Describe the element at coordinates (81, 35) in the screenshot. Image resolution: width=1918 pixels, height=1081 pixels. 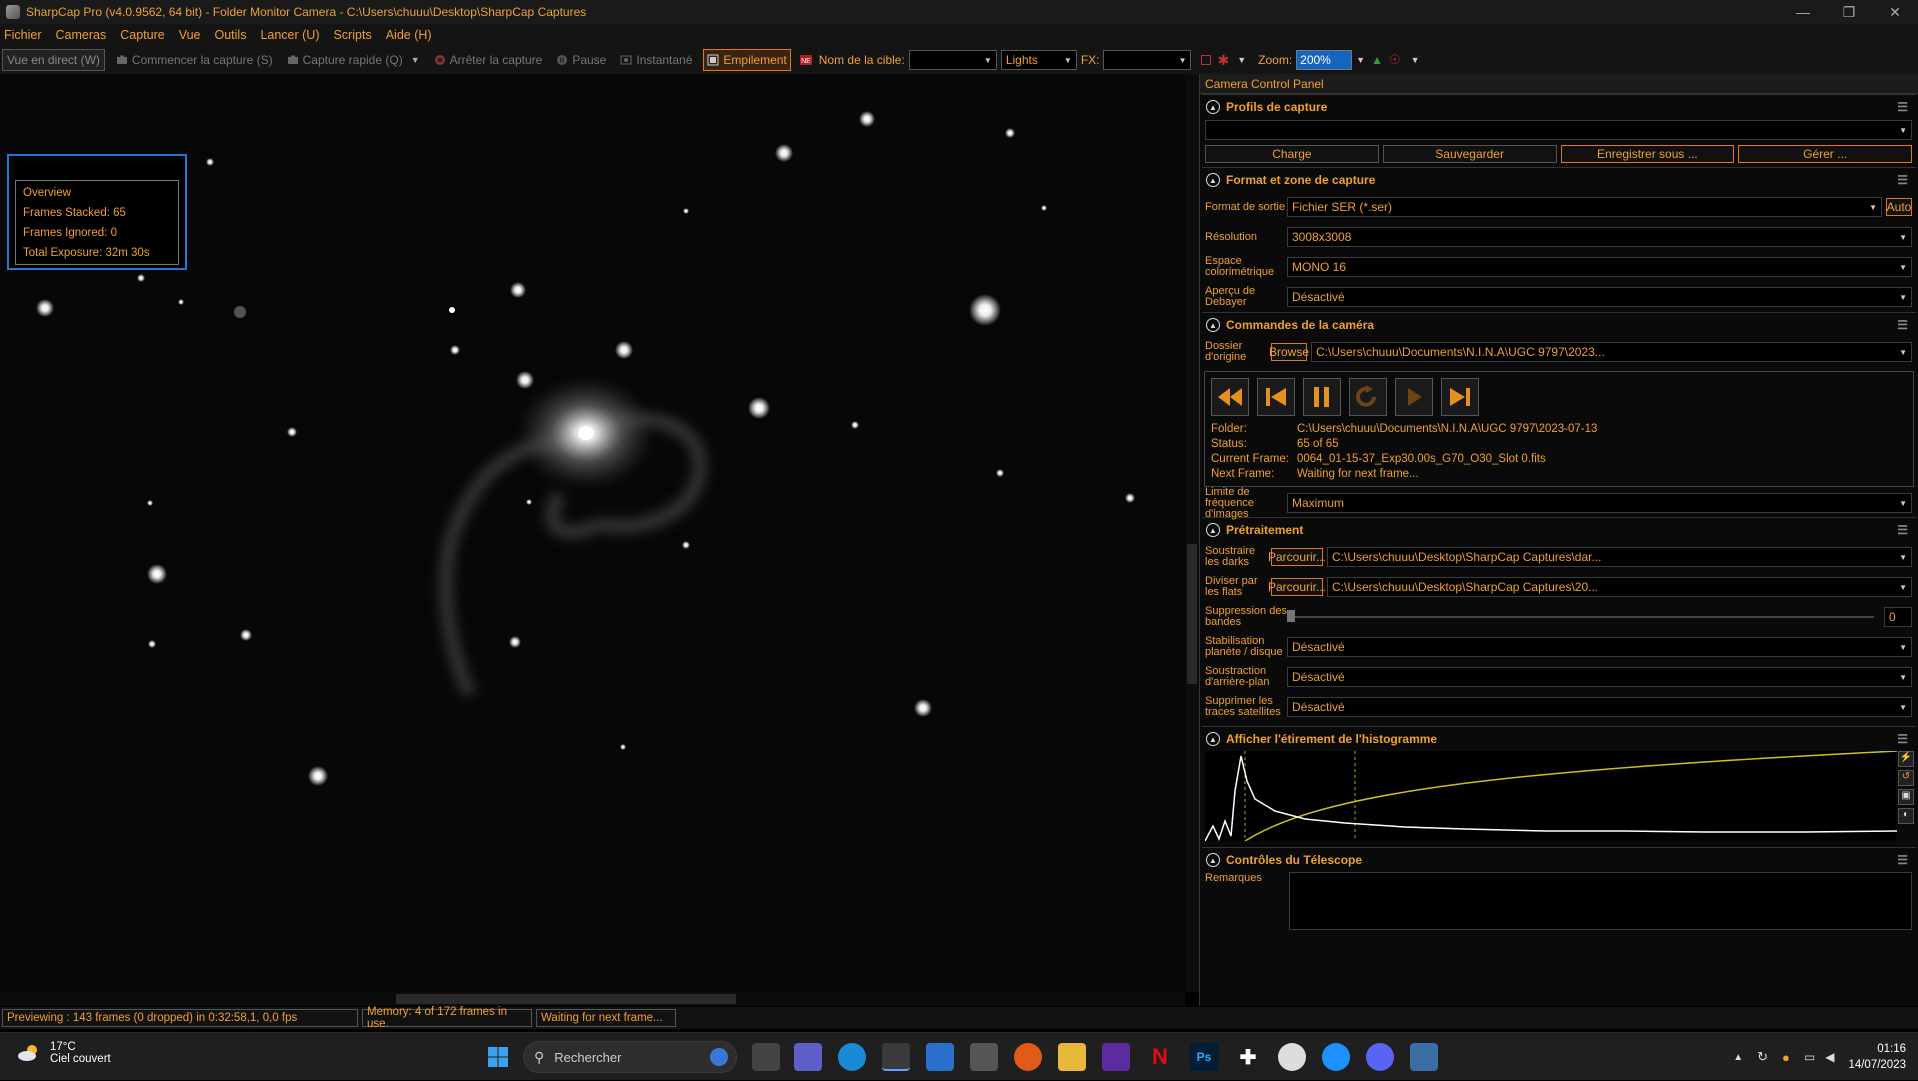
I see `menu-cameras: Cameras` at that location.